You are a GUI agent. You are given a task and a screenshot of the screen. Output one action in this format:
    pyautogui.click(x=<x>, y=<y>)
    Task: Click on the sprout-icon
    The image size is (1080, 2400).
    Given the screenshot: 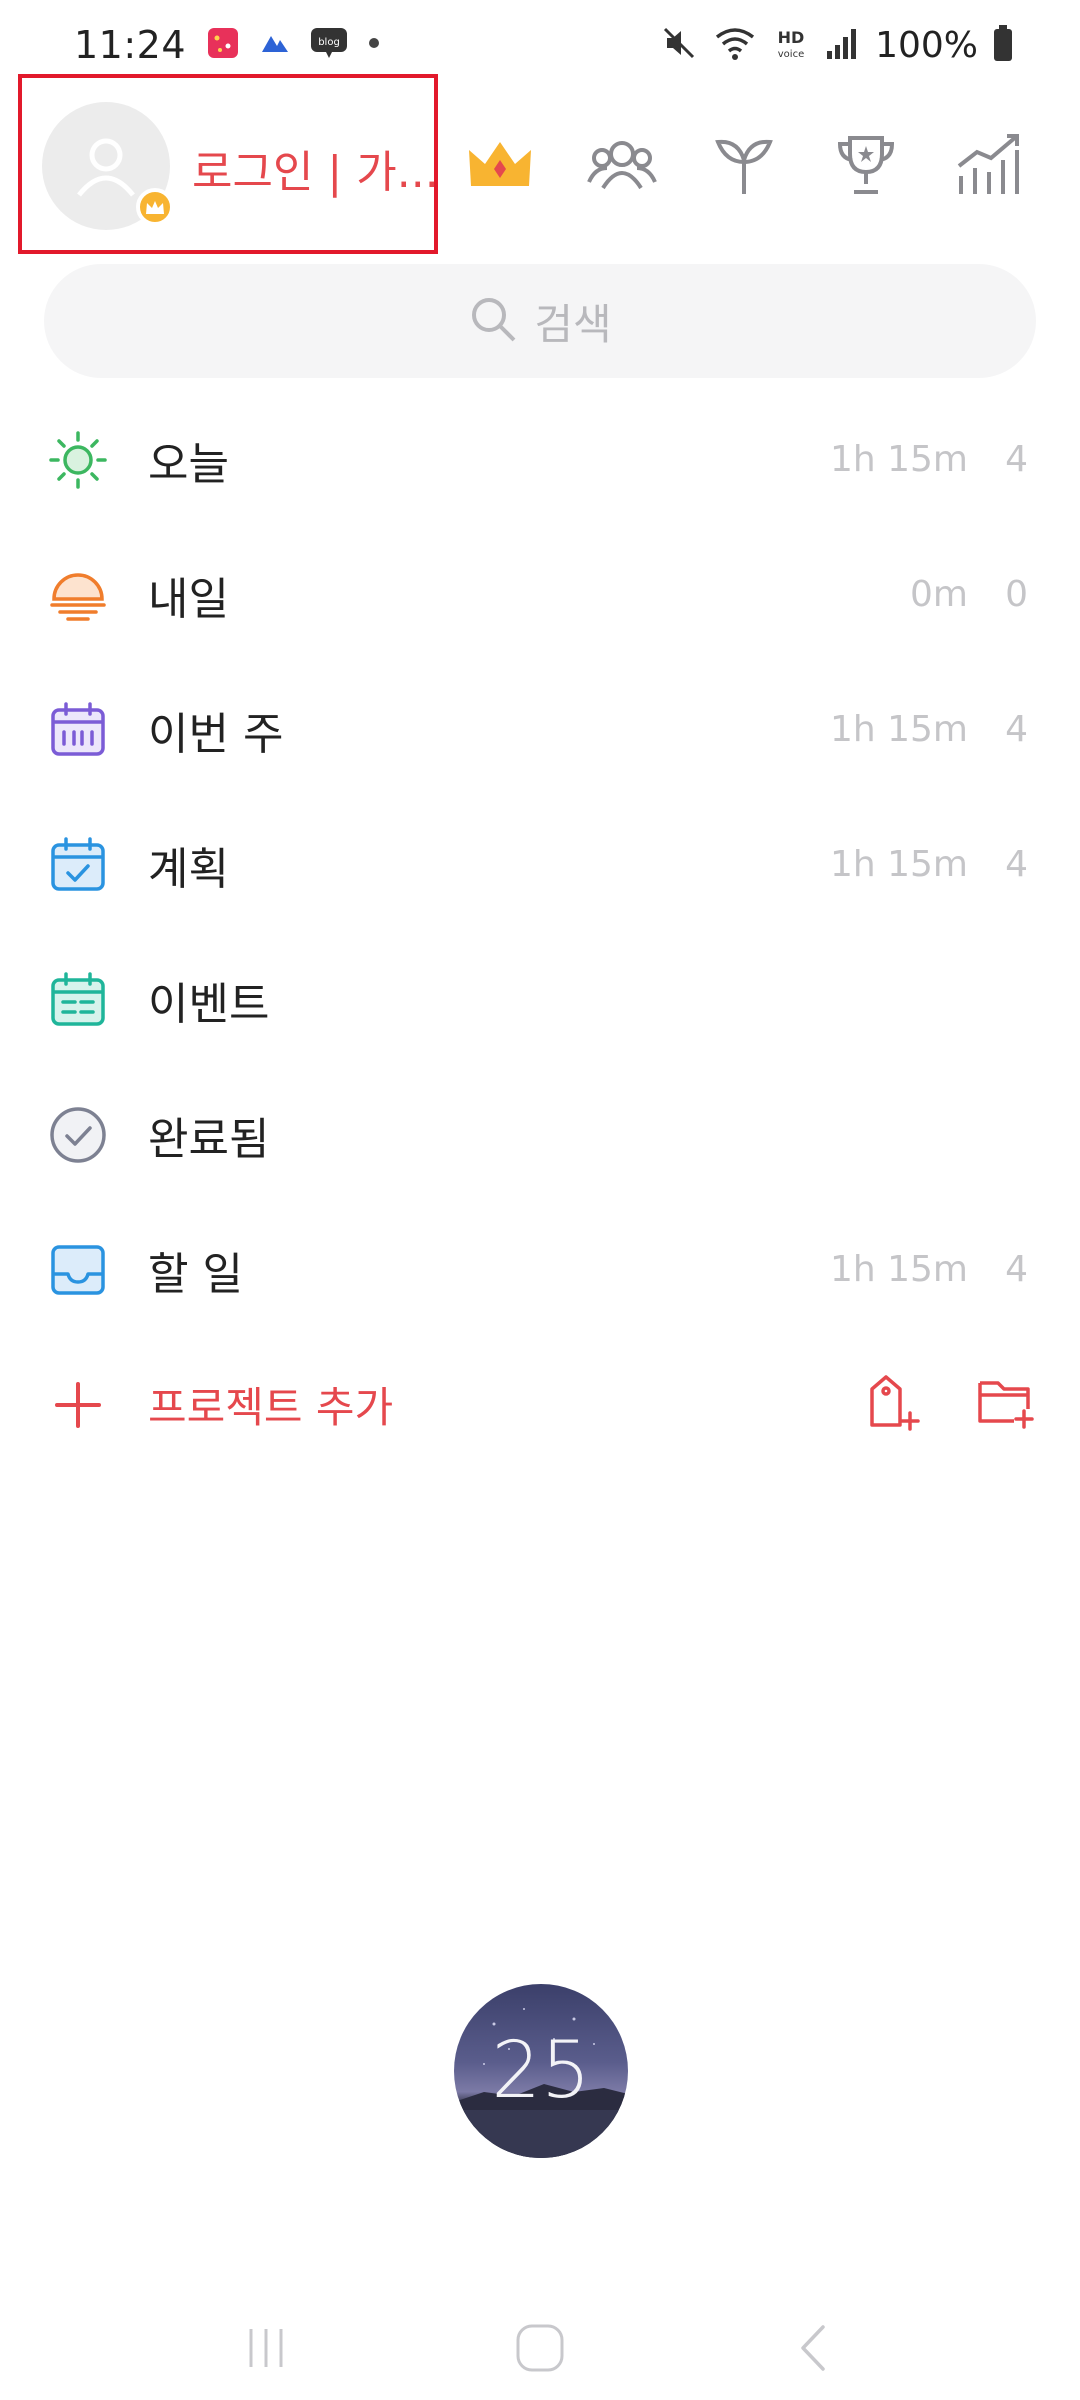 What is the action you would take?
    pyautogui.click(x=744, y=164)
    